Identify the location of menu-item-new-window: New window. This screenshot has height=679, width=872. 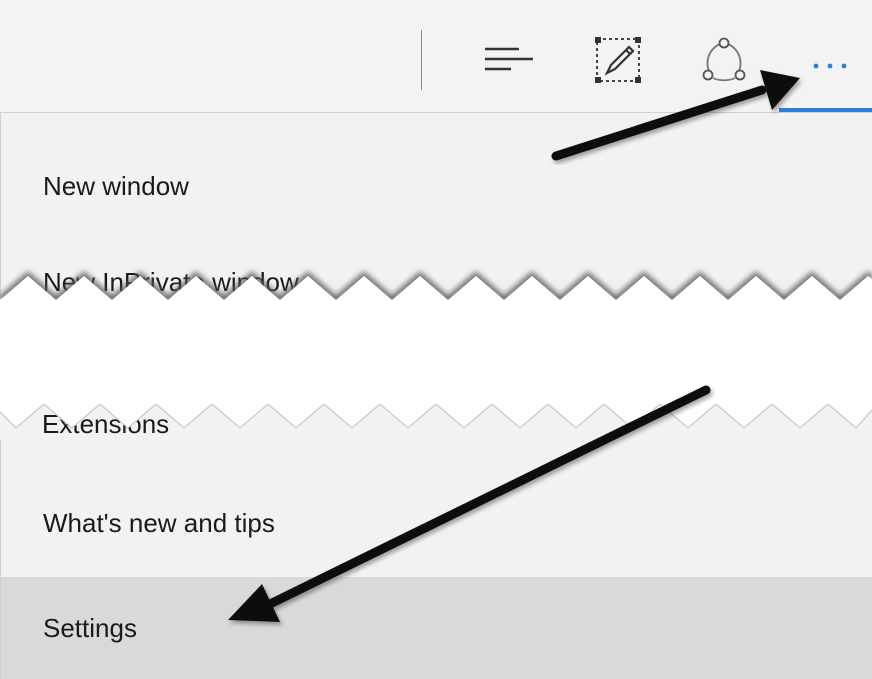
(436, 186).